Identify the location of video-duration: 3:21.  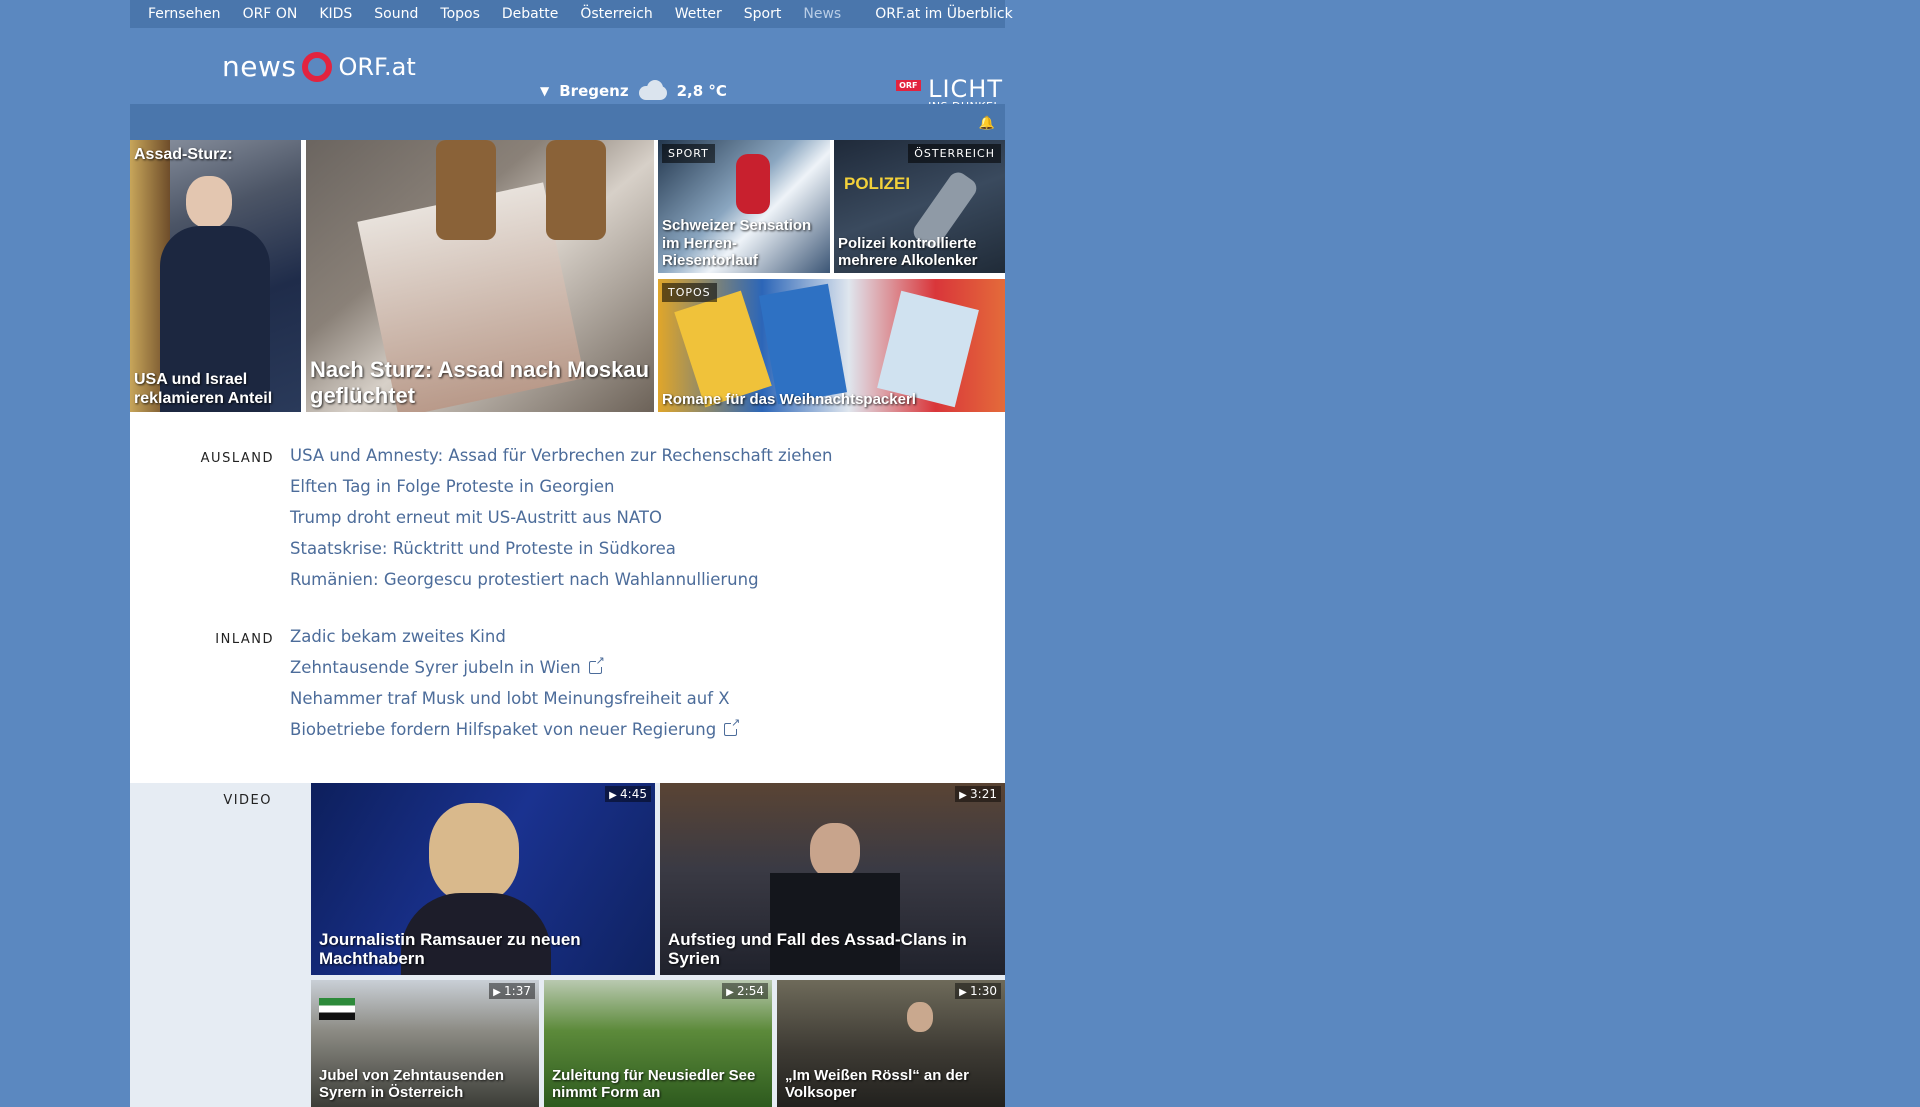
(978, 794).